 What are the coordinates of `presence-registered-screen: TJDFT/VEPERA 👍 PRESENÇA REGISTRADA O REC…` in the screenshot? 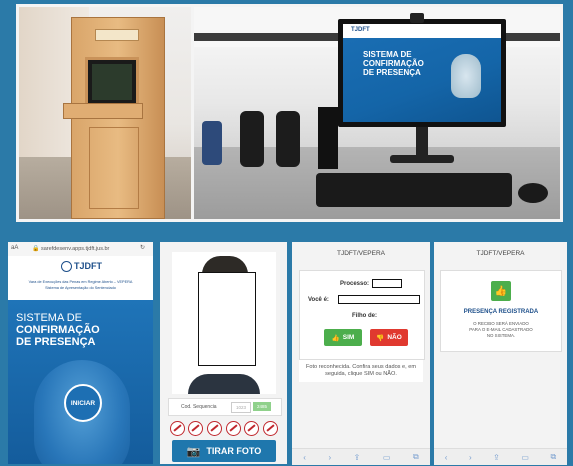 It's located at (500, 353).